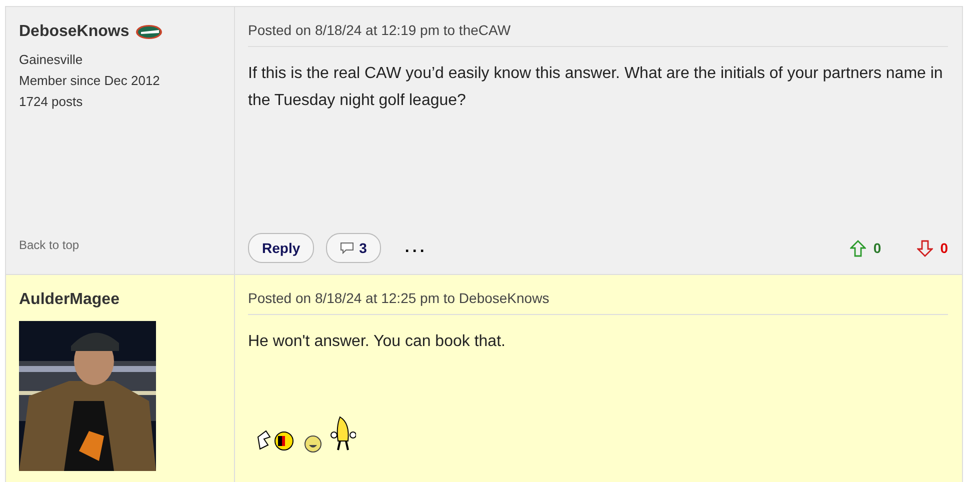 Image resolution: width=973 pixels, height=482 pixels. What do you see at coordinates (276, 441) in the screenshot?
I see `emoticon-icon` at bounding box center [276, 441].